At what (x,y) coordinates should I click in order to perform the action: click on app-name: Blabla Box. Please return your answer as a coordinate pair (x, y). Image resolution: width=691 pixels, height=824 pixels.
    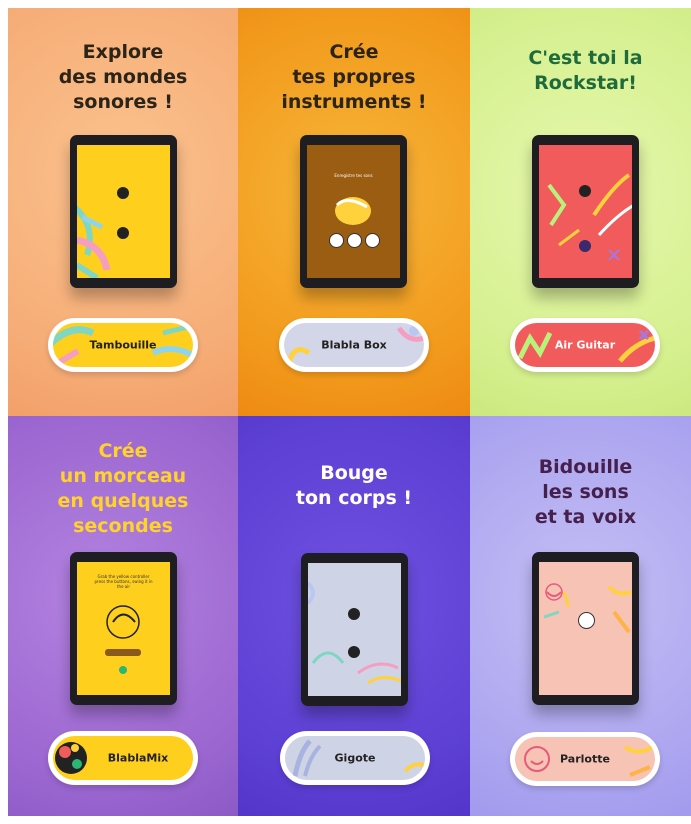
    Looking at the image, I should click on (354, 345).